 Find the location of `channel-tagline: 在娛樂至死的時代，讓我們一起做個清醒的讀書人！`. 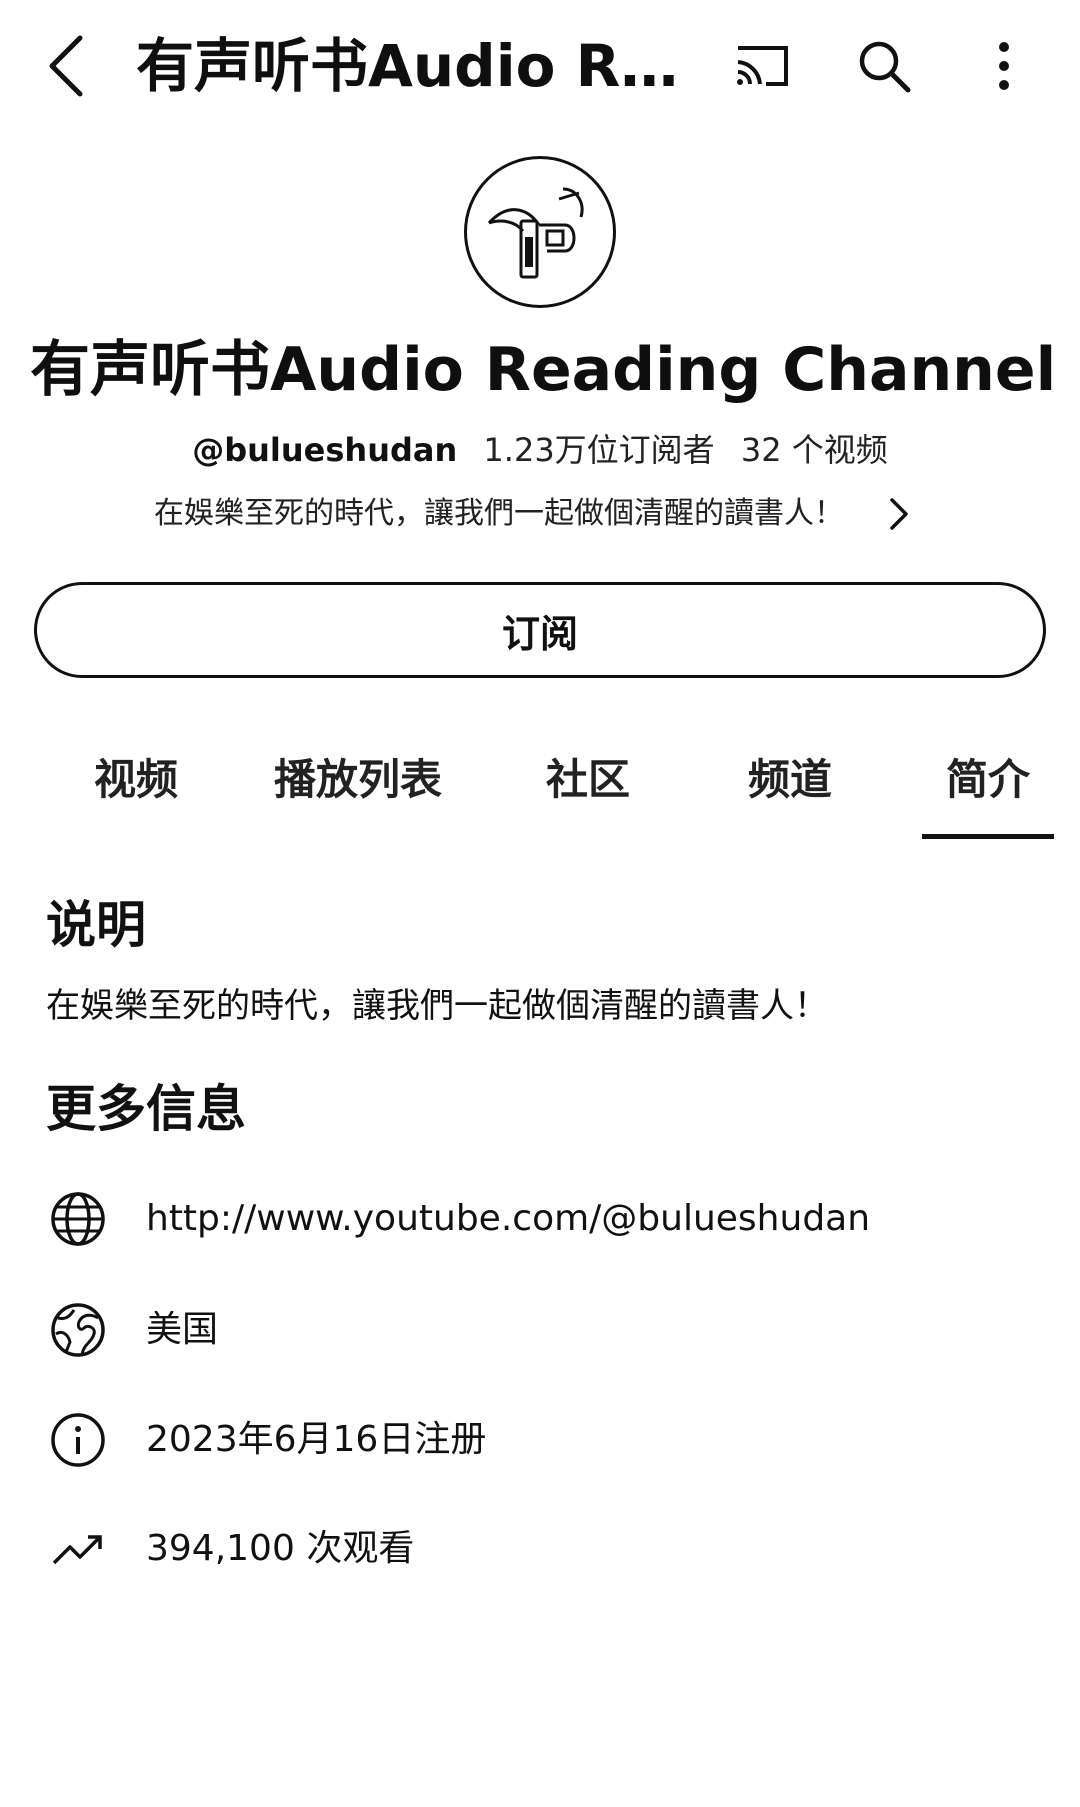

channel-tagline: 在娛樂至死的時代，讓我們一起做個清醒的讀書人！ is located at coordinates (499, 513).